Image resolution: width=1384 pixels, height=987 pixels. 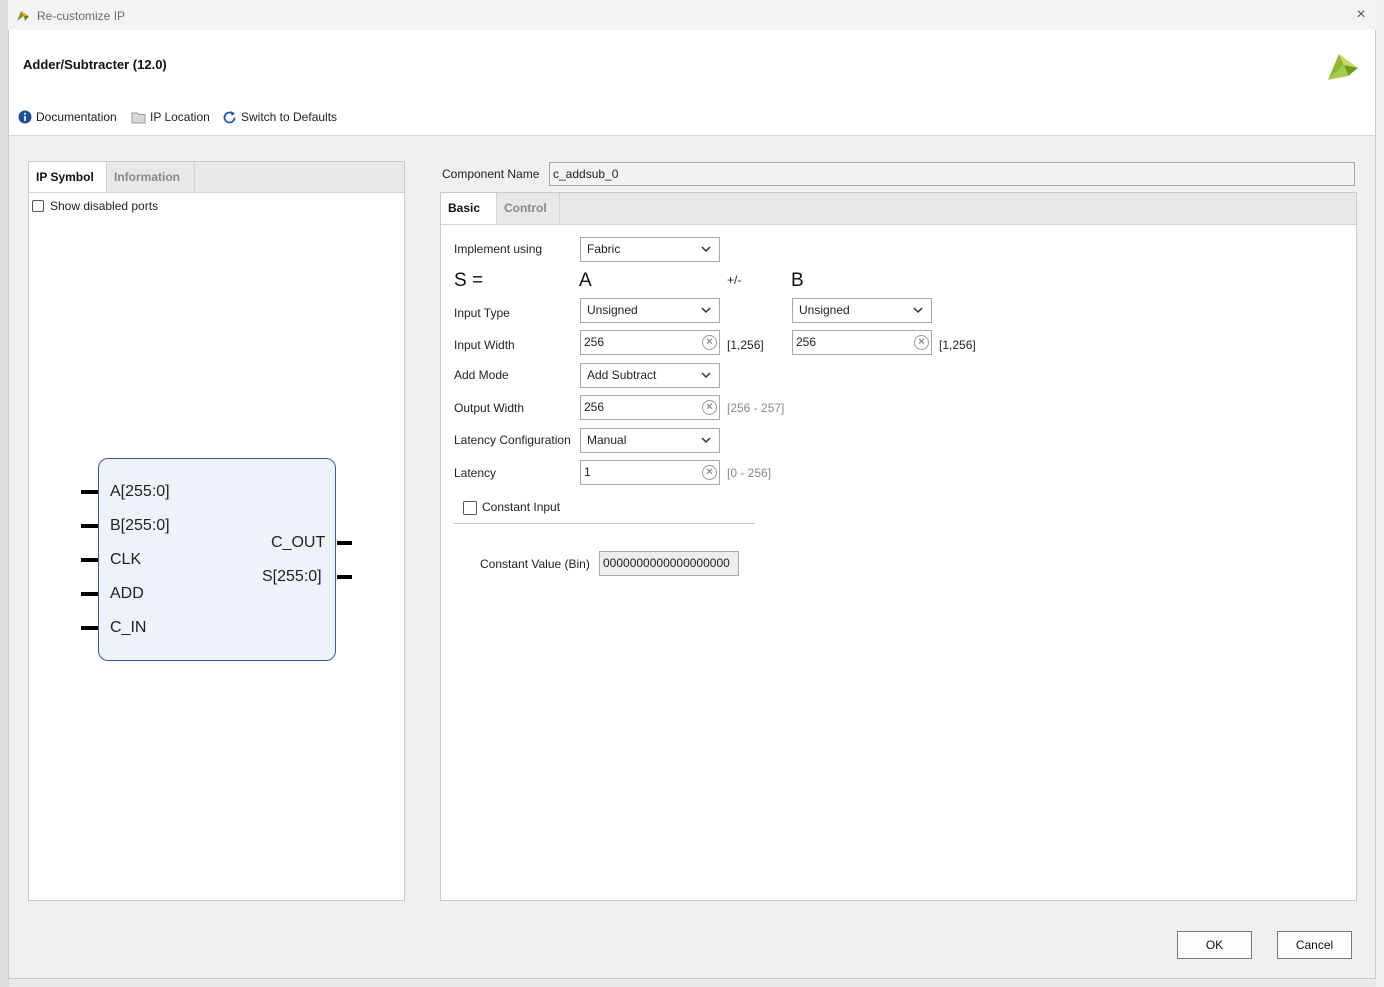 I want to click on input-type-b-select: Unsigned, so click(x=862, y=310).